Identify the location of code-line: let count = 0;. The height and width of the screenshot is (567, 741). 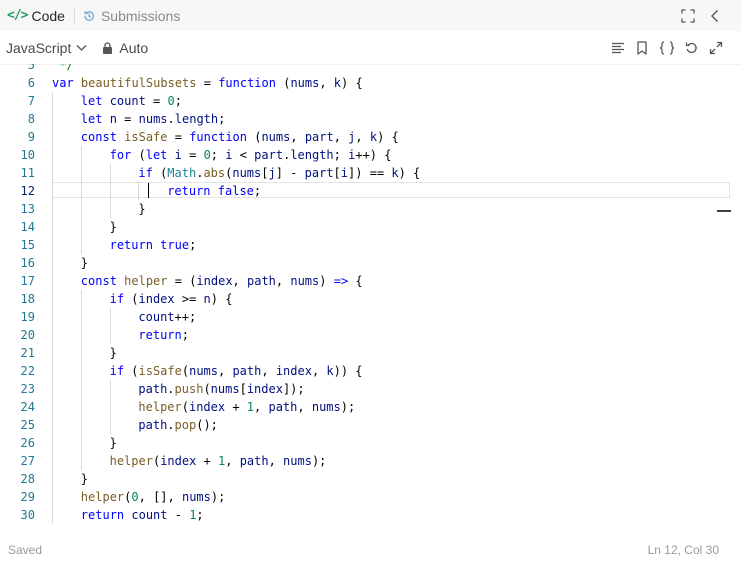
(131, 101).